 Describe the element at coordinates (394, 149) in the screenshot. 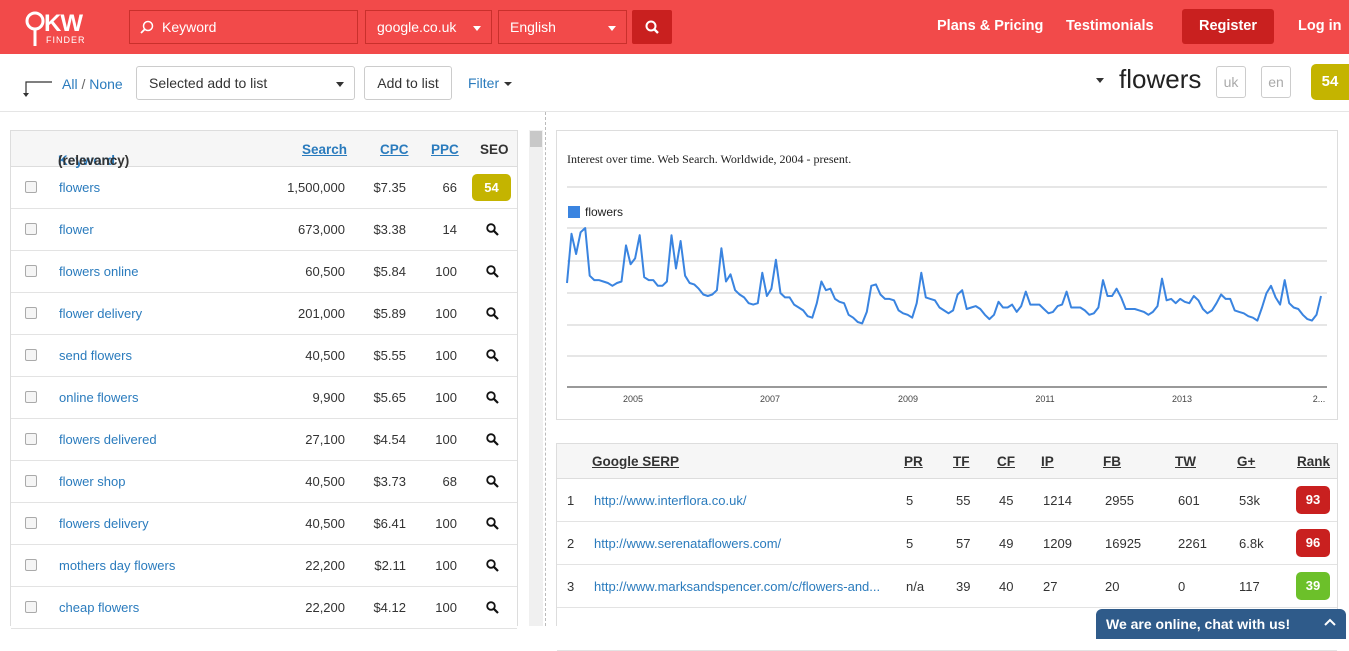

I see `col-cpc: CPC` at that location.